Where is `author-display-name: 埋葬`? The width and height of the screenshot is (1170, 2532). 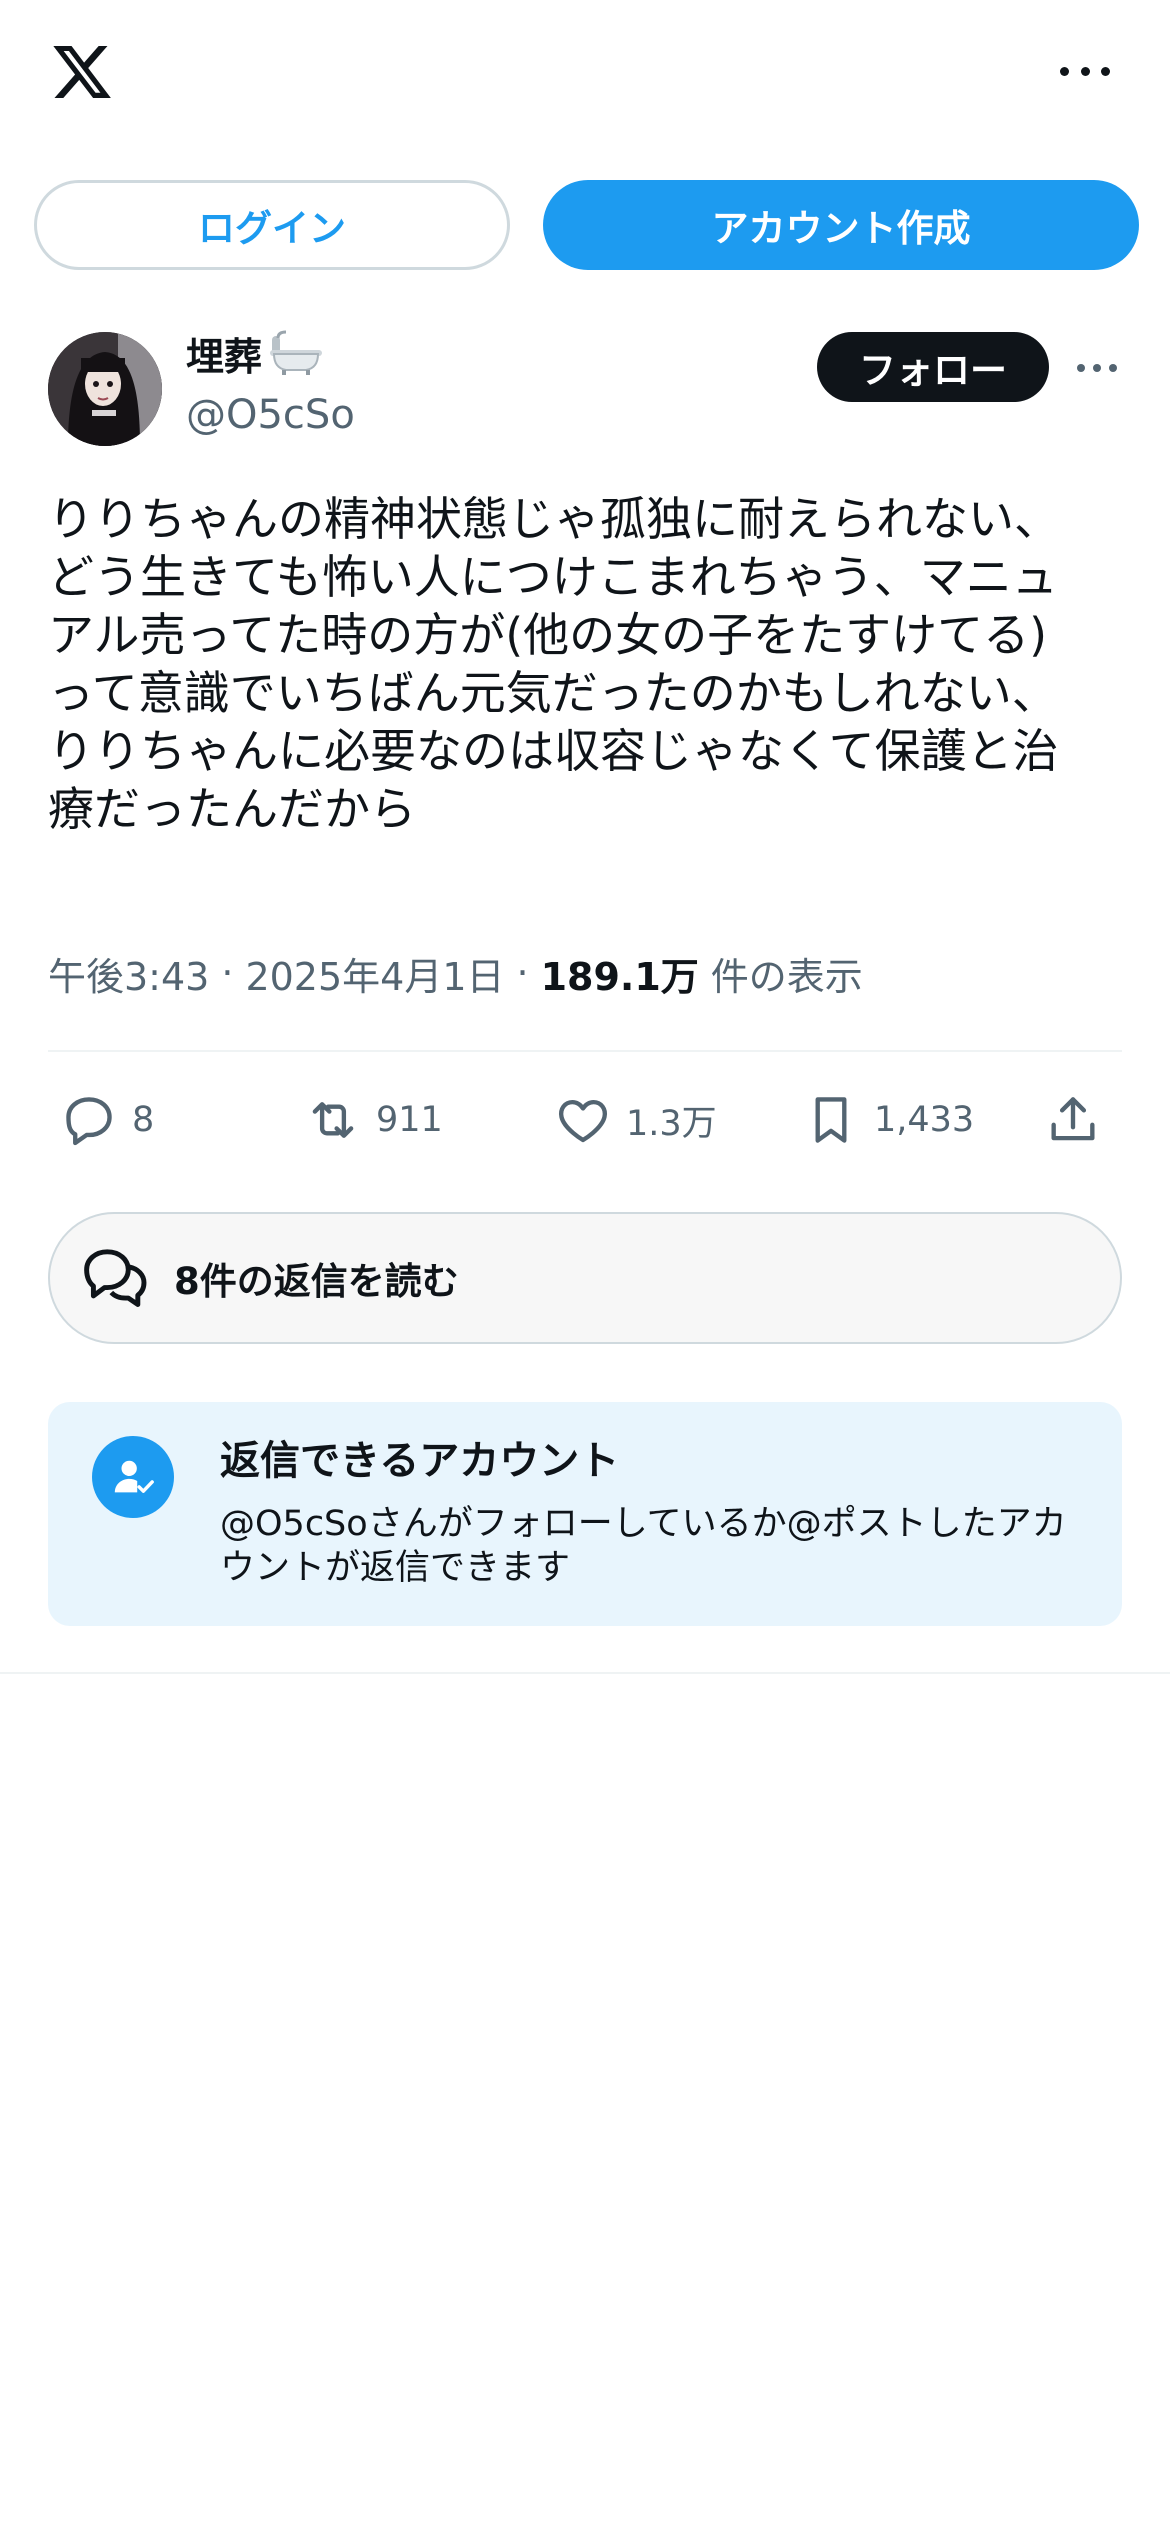
author-display-name: 埋葬 is located at coordinates (224, 356).